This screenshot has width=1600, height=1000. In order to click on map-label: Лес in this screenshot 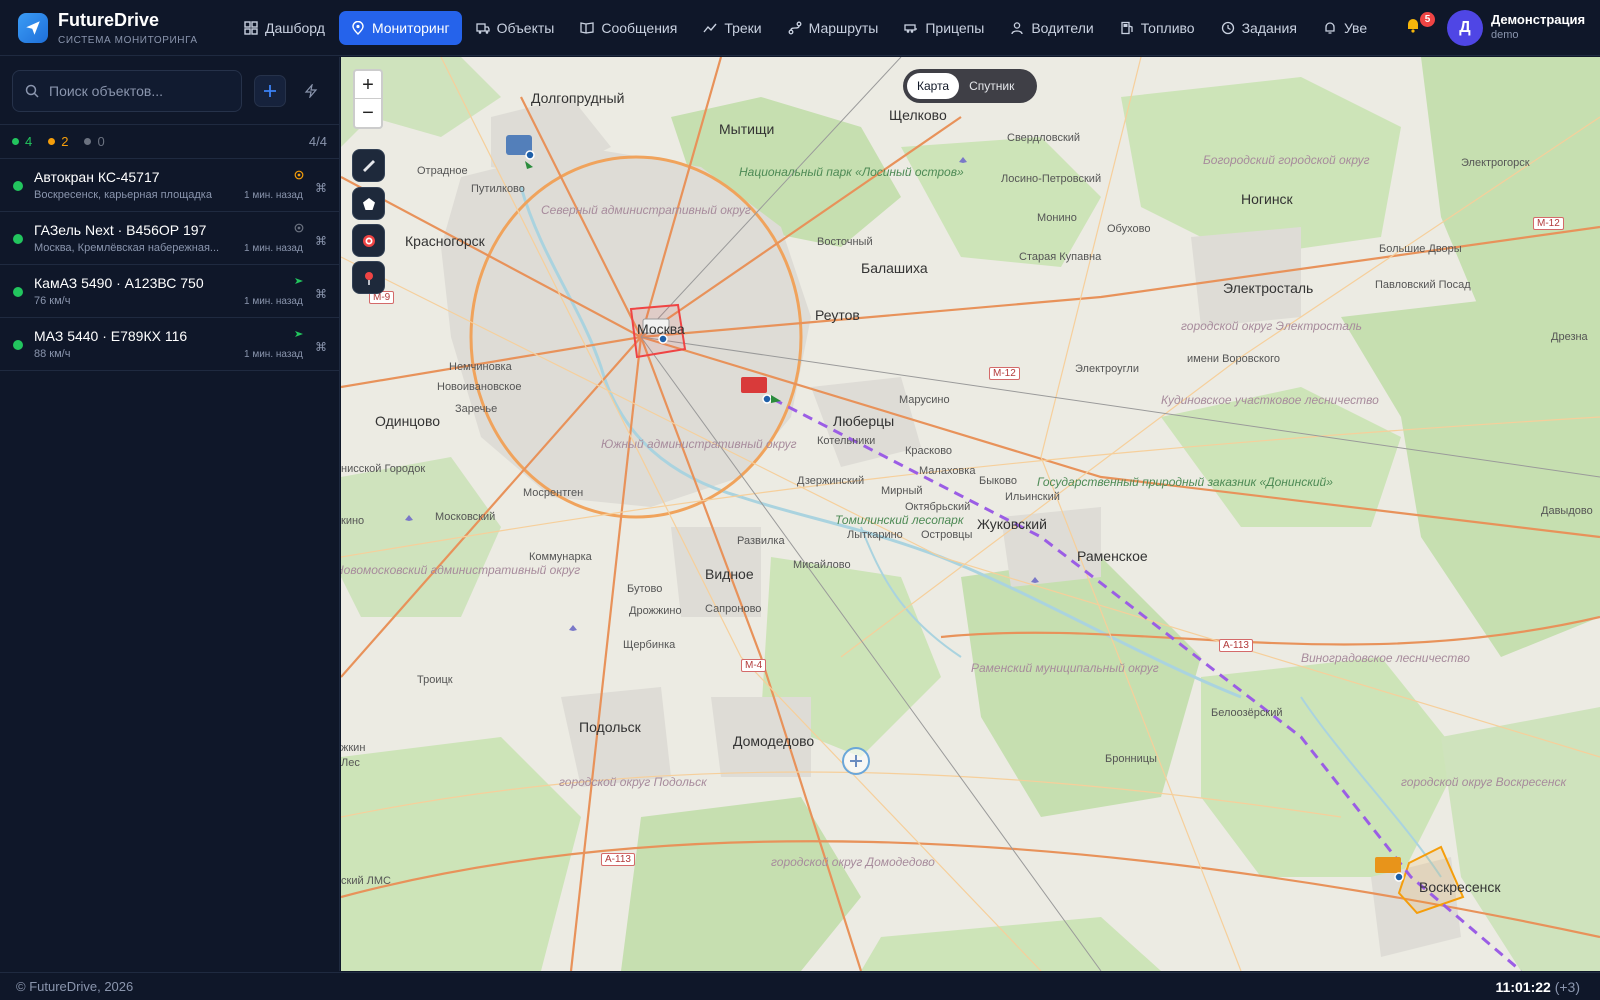, I will do `click(350, 763)`.